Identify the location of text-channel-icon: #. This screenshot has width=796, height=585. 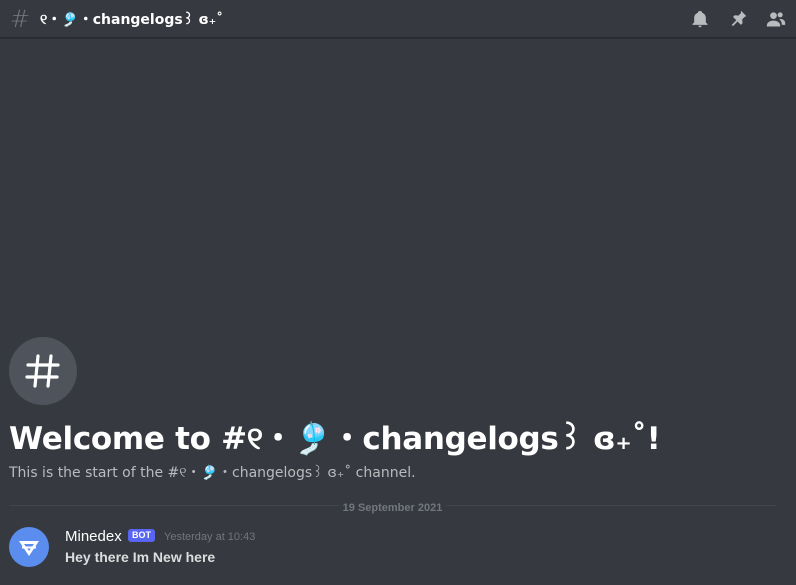
(20, 18).